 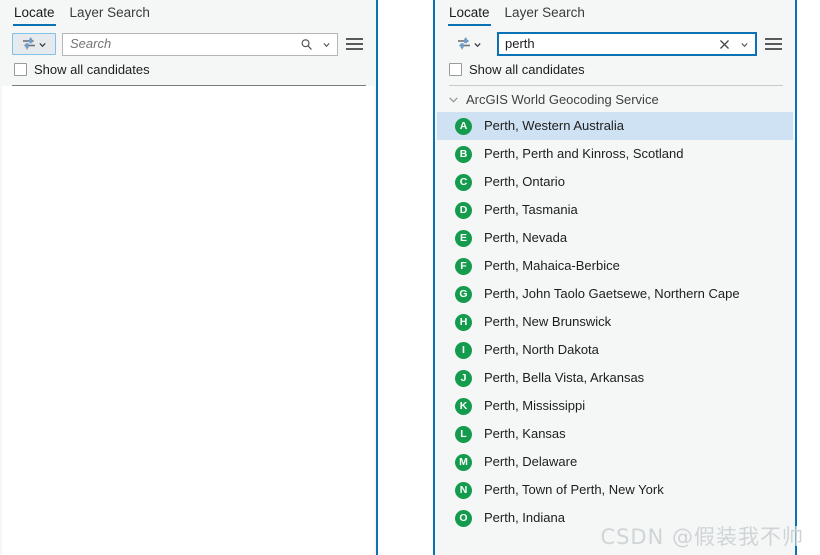 I want to click on result-marker-badge: J, so click(x=463, y=378).